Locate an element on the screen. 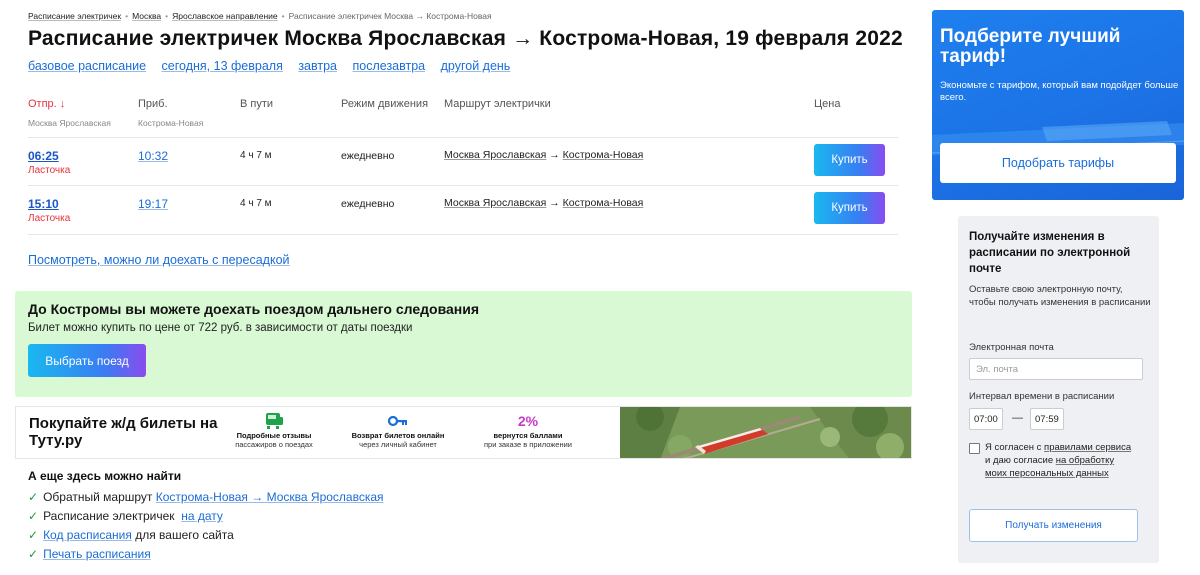 Image resolution: width=1200 pixels, height=575 pixels. bonus-percent: 2% is located at coordinates (528, 420).